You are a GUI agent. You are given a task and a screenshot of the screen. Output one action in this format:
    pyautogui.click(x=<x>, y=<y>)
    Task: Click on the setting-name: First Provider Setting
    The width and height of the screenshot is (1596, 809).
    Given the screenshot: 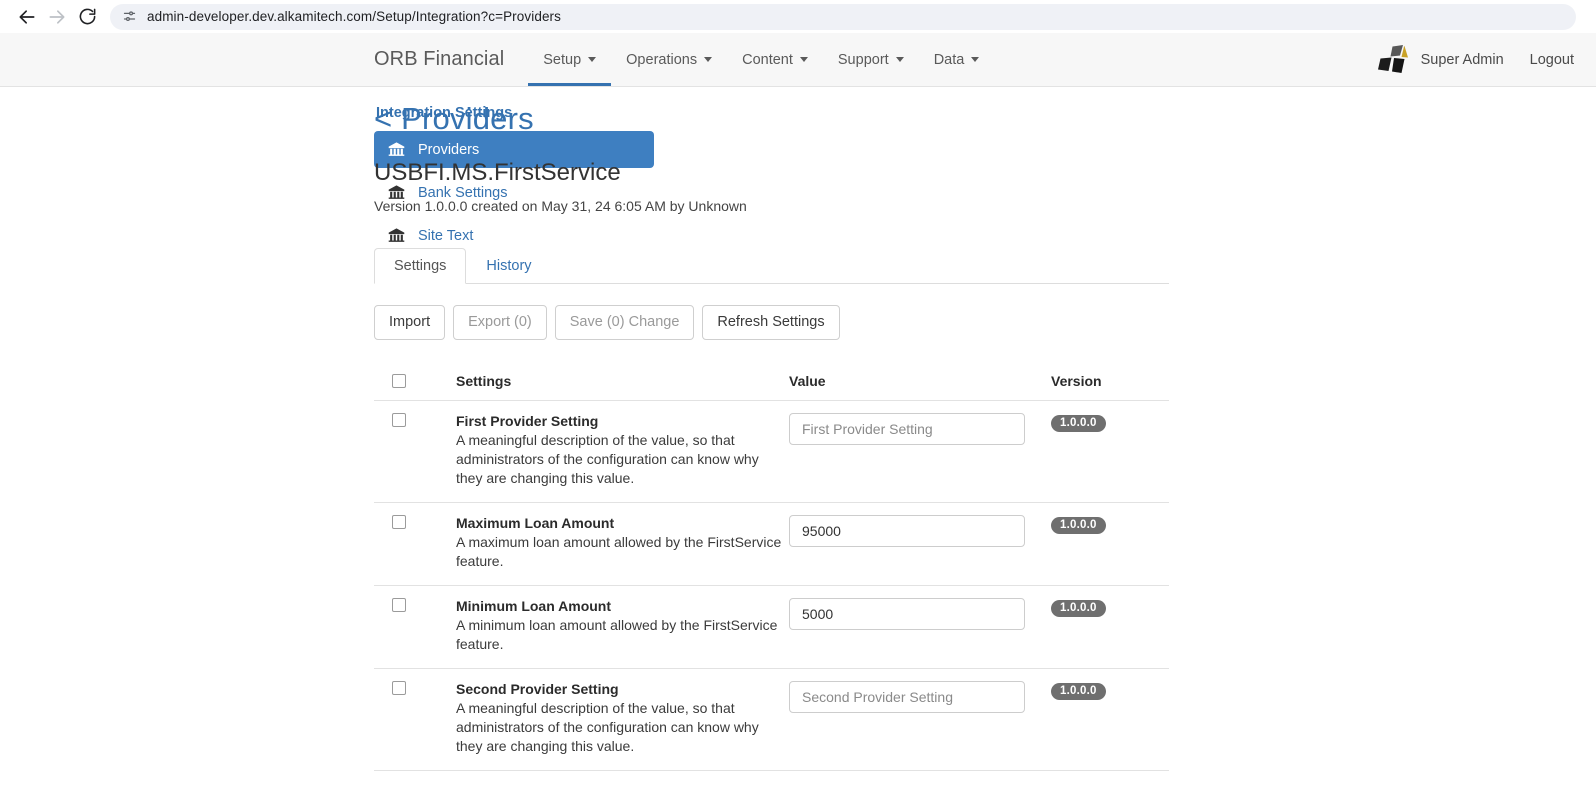 What is the action you would take?
    pyautogui.click(x=527, y=420)
    